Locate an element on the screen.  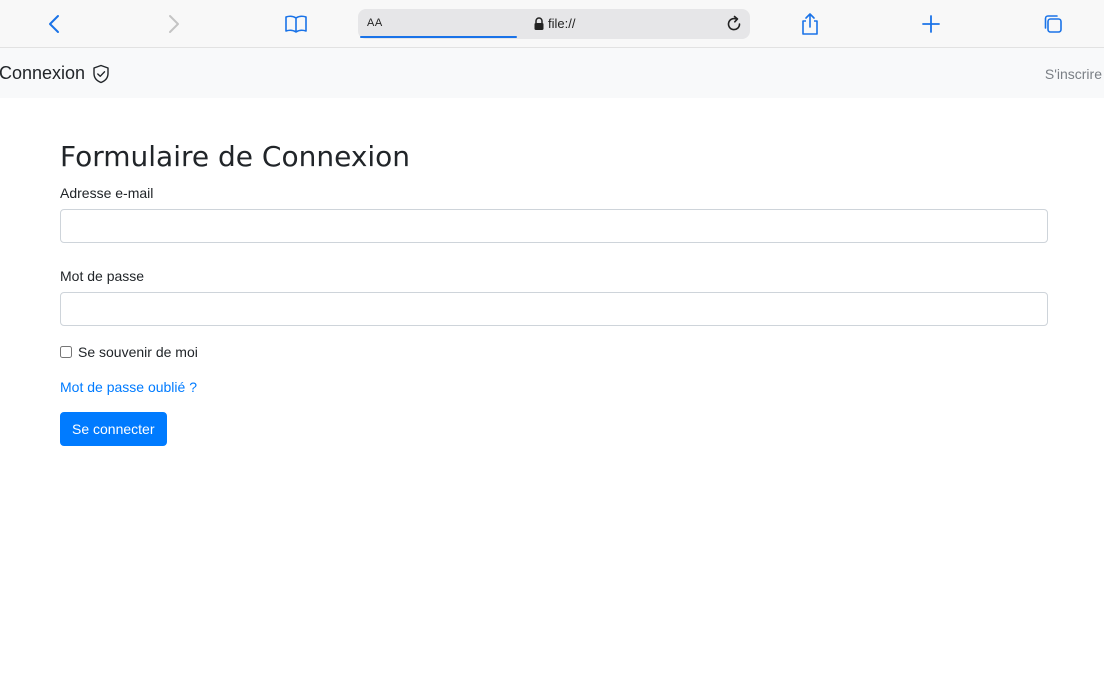
password-group: Mot de passe is located at coordinates (554, 297).